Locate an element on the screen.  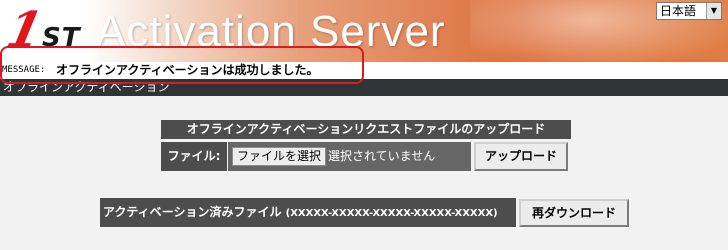
activated-file-label-text: アクティベーション済みファイル is located at coordinates (192, 212).